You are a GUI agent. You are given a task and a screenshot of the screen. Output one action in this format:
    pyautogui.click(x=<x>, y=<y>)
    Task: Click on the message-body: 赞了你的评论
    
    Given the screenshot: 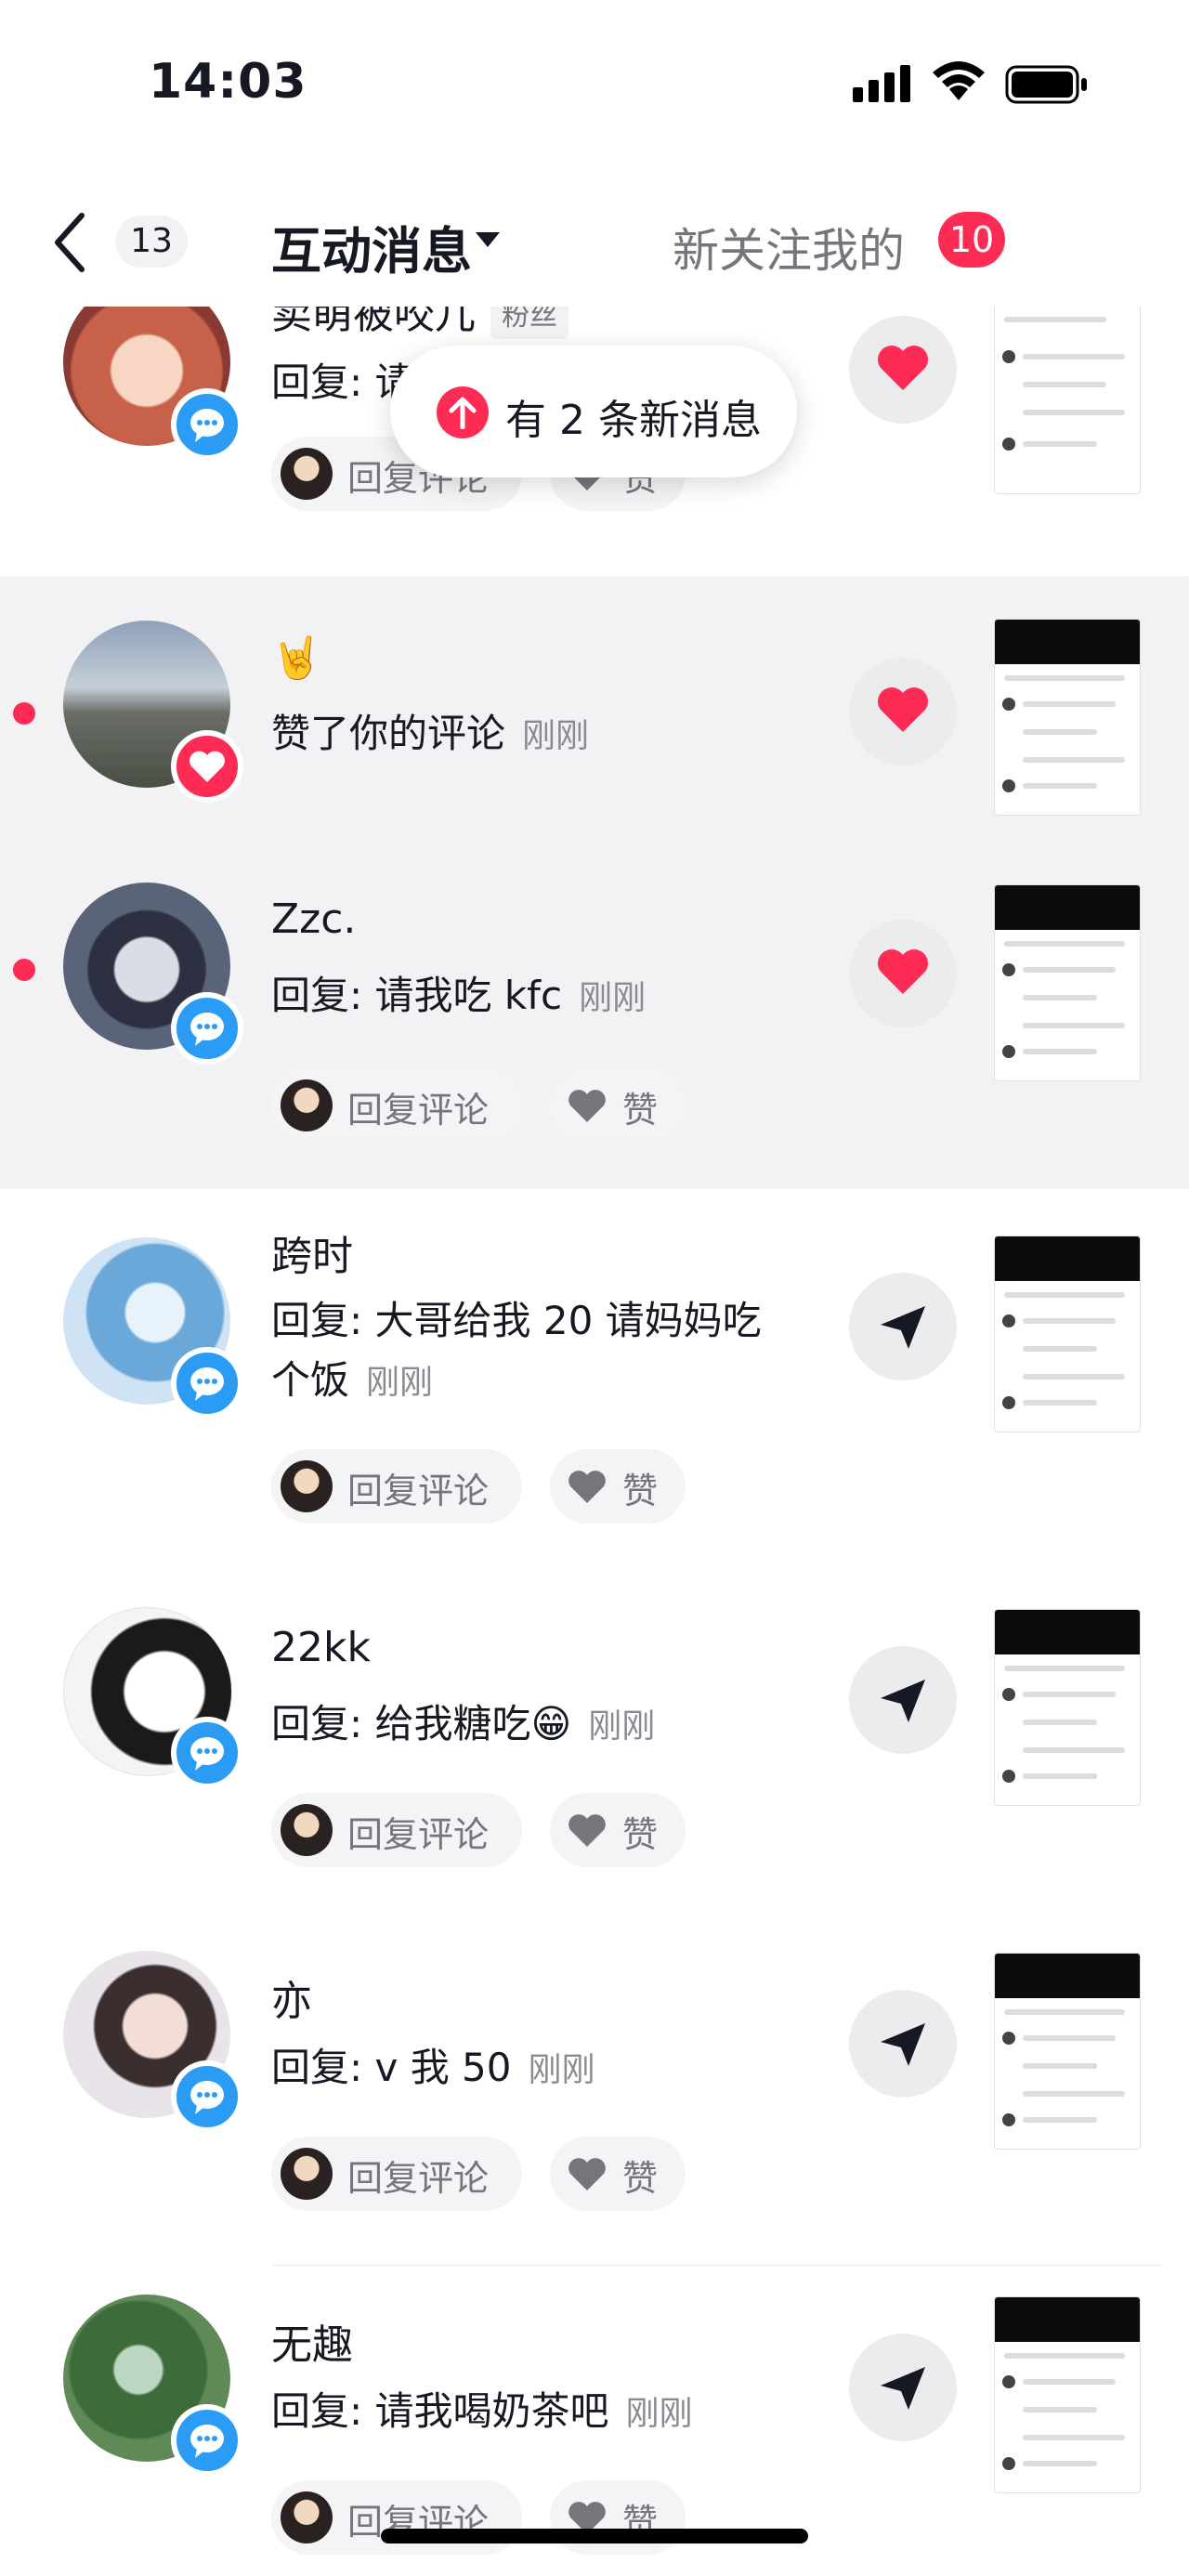 What is the action you would take?
    pyautogui.click(x=388, y=733)
    